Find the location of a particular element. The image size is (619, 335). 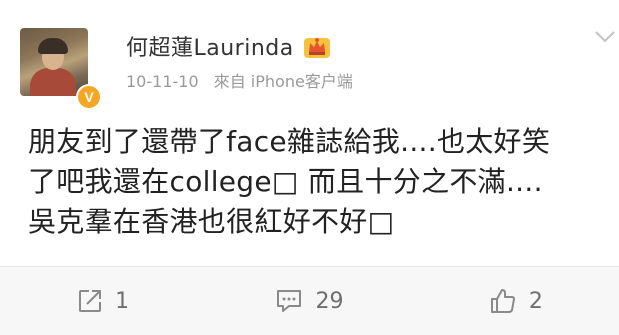

verified-badge-icon: V is located at coordinates (89, 97).